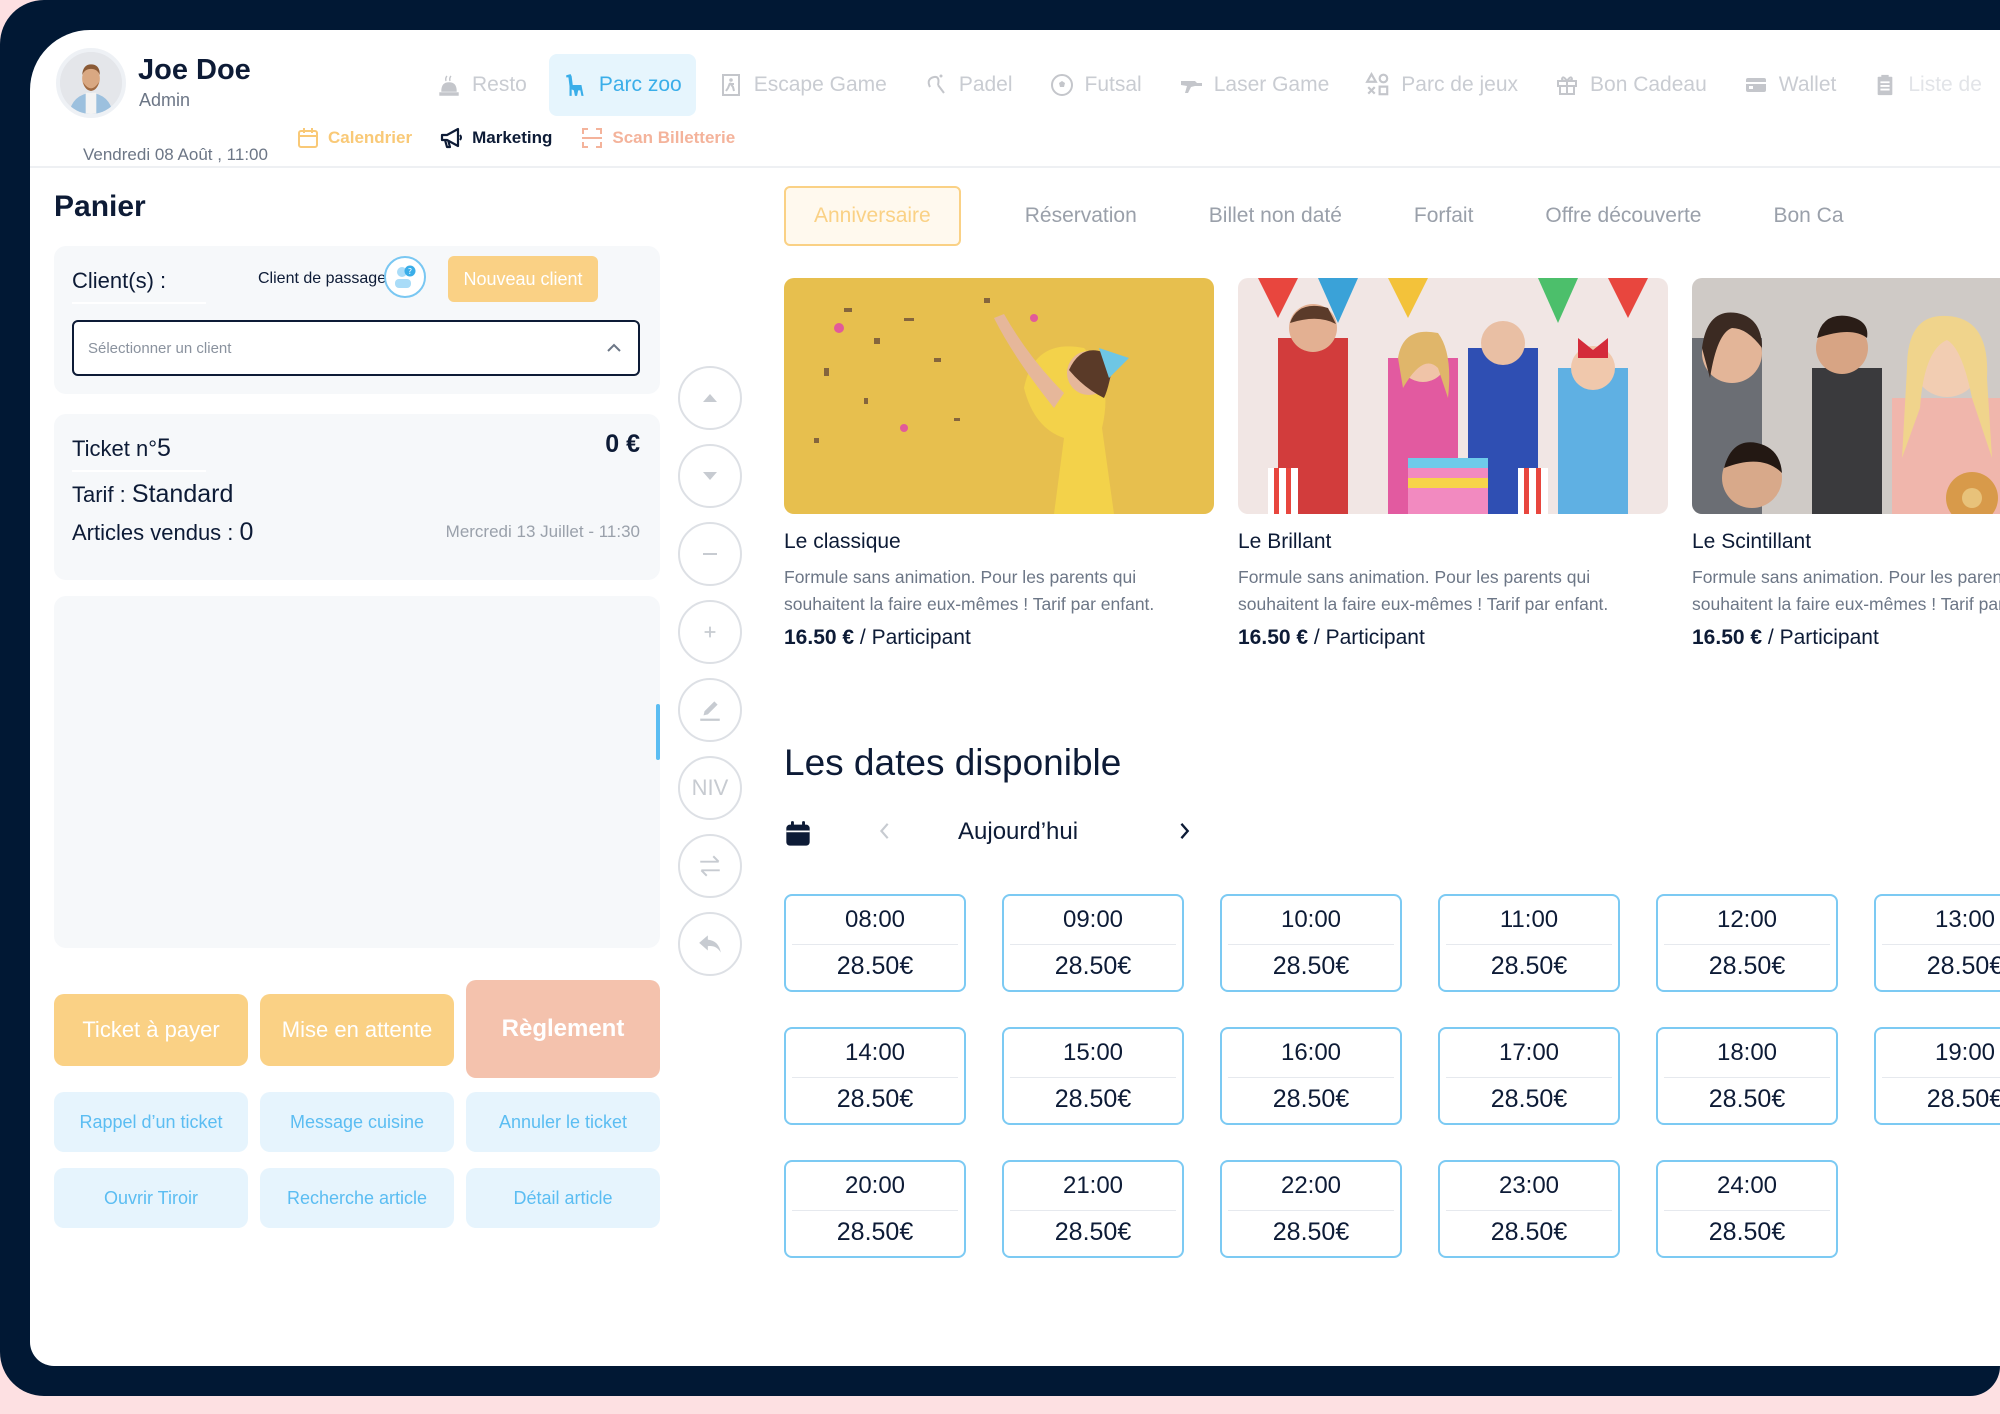 Image resolution: width=2000 pixels, height=1414 pixels. Describe the element at coordinates (357, 1122) in the screenshot. I see `message-cuisine-button: Message cuisine` at that location.